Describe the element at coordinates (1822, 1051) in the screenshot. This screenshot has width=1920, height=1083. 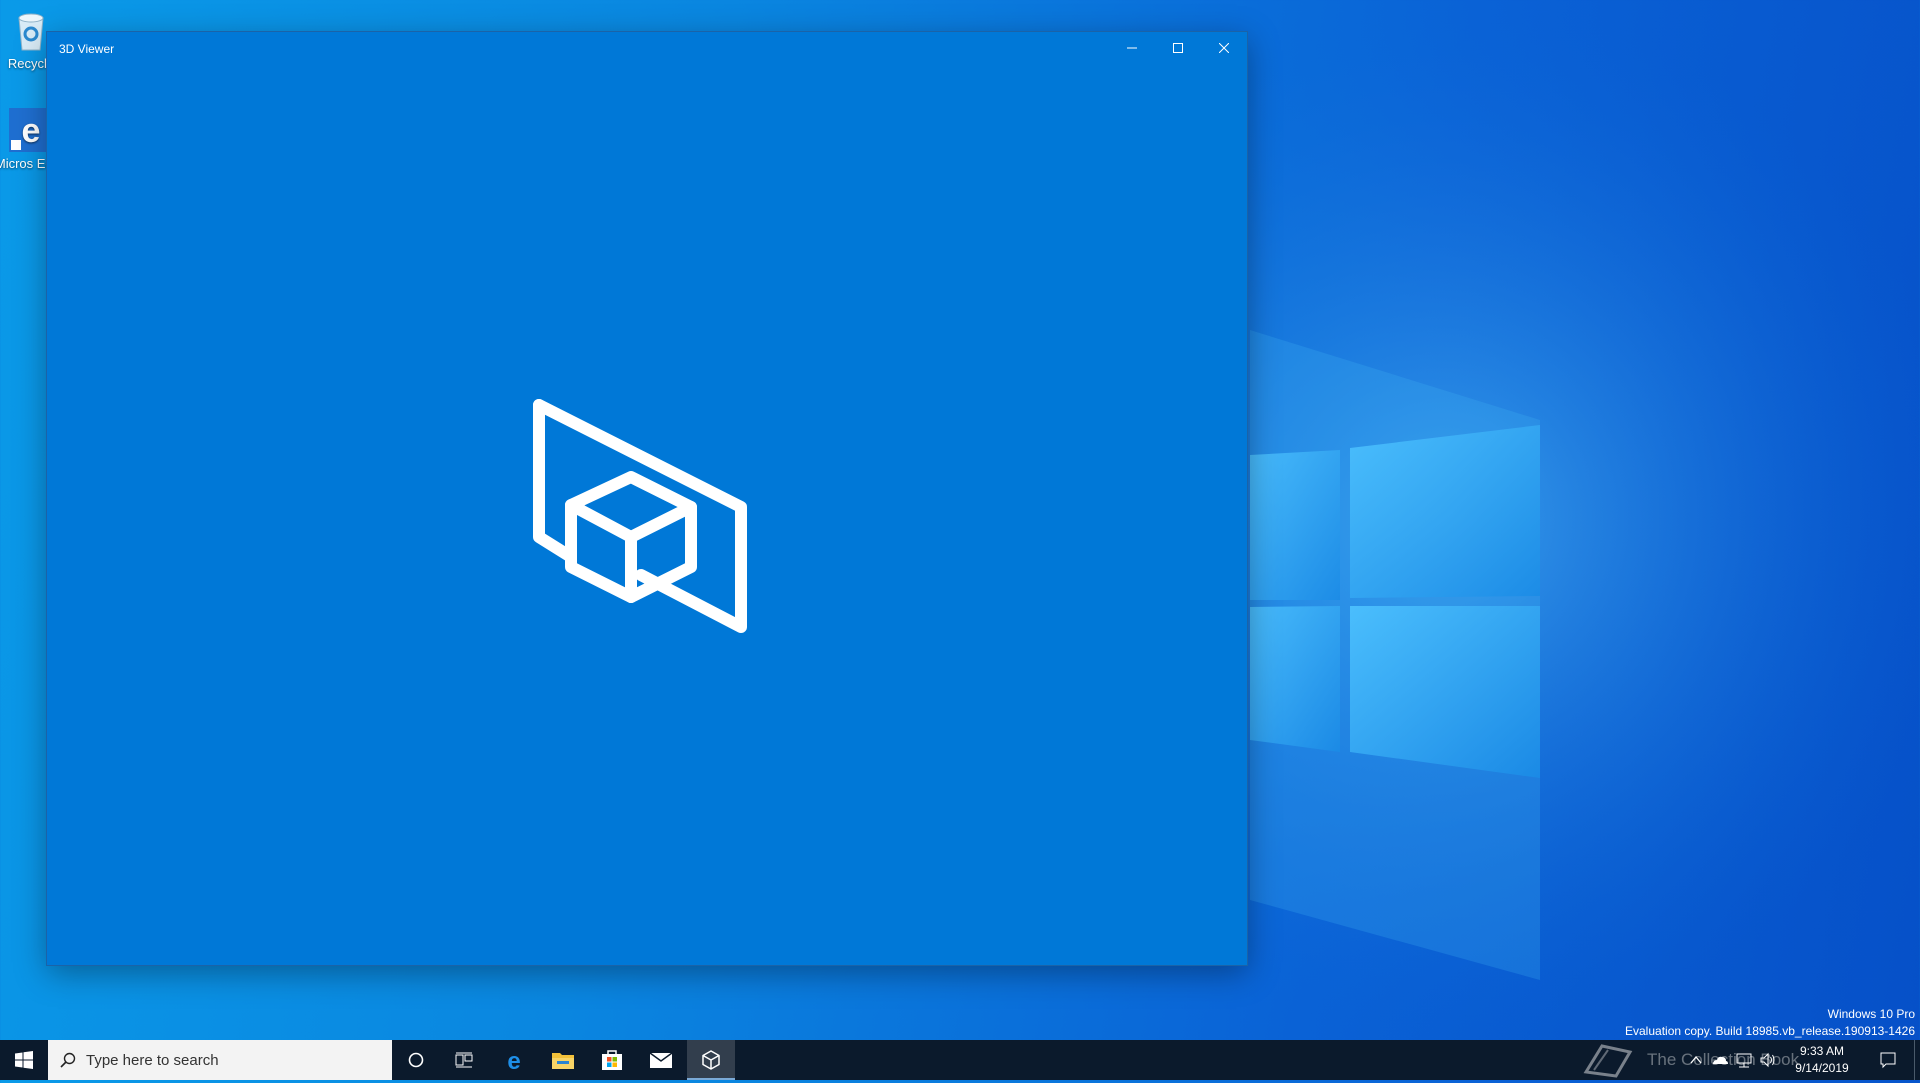
I see `clock-time: 9:33 AM` at that location.